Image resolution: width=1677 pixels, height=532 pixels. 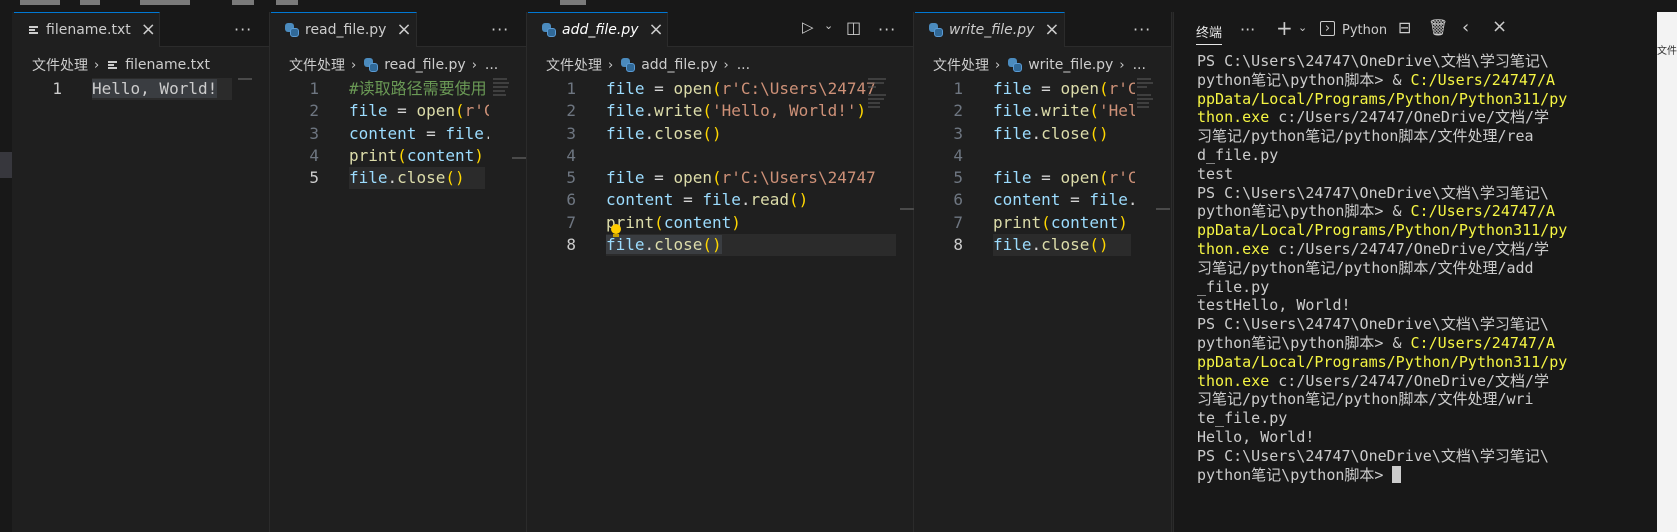 What do you see at coordinates (1327, 28) in the screenshot?
I see `terminal-icon: ›` at bounding box center [1327, 28].